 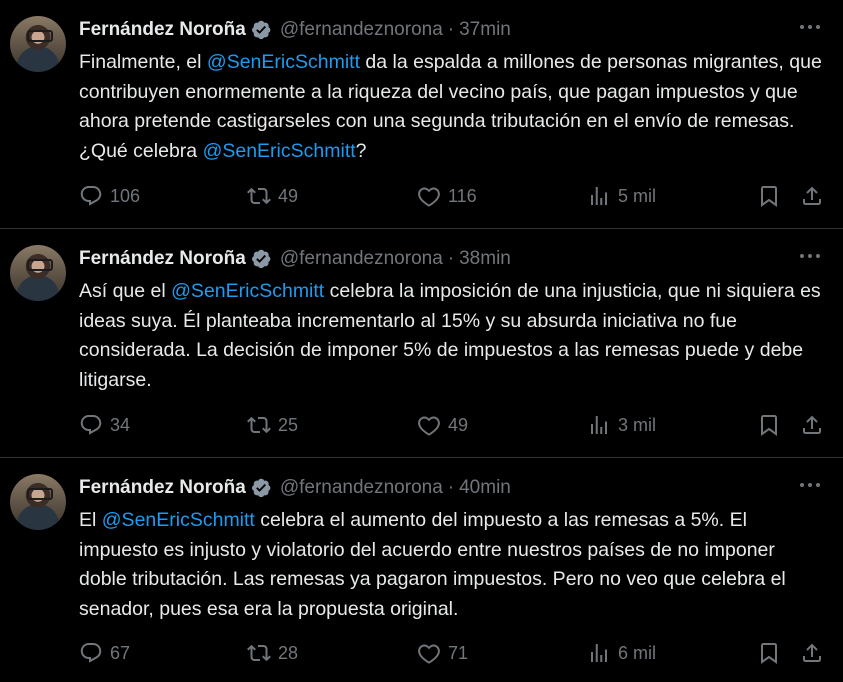 What do you see at coordinates (637, 424) in the screenshot?
I see `views-count: 3 mil` at bounding box center [637, 424].